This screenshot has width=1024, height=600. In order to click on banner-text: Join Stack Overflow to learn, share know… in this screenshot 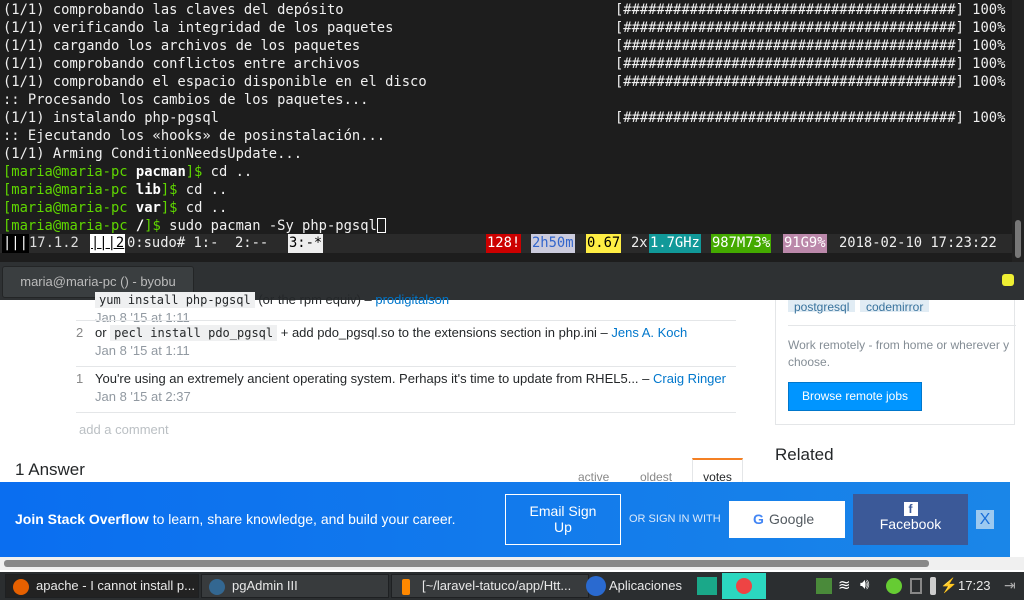, I will do `click(235, 519)`.